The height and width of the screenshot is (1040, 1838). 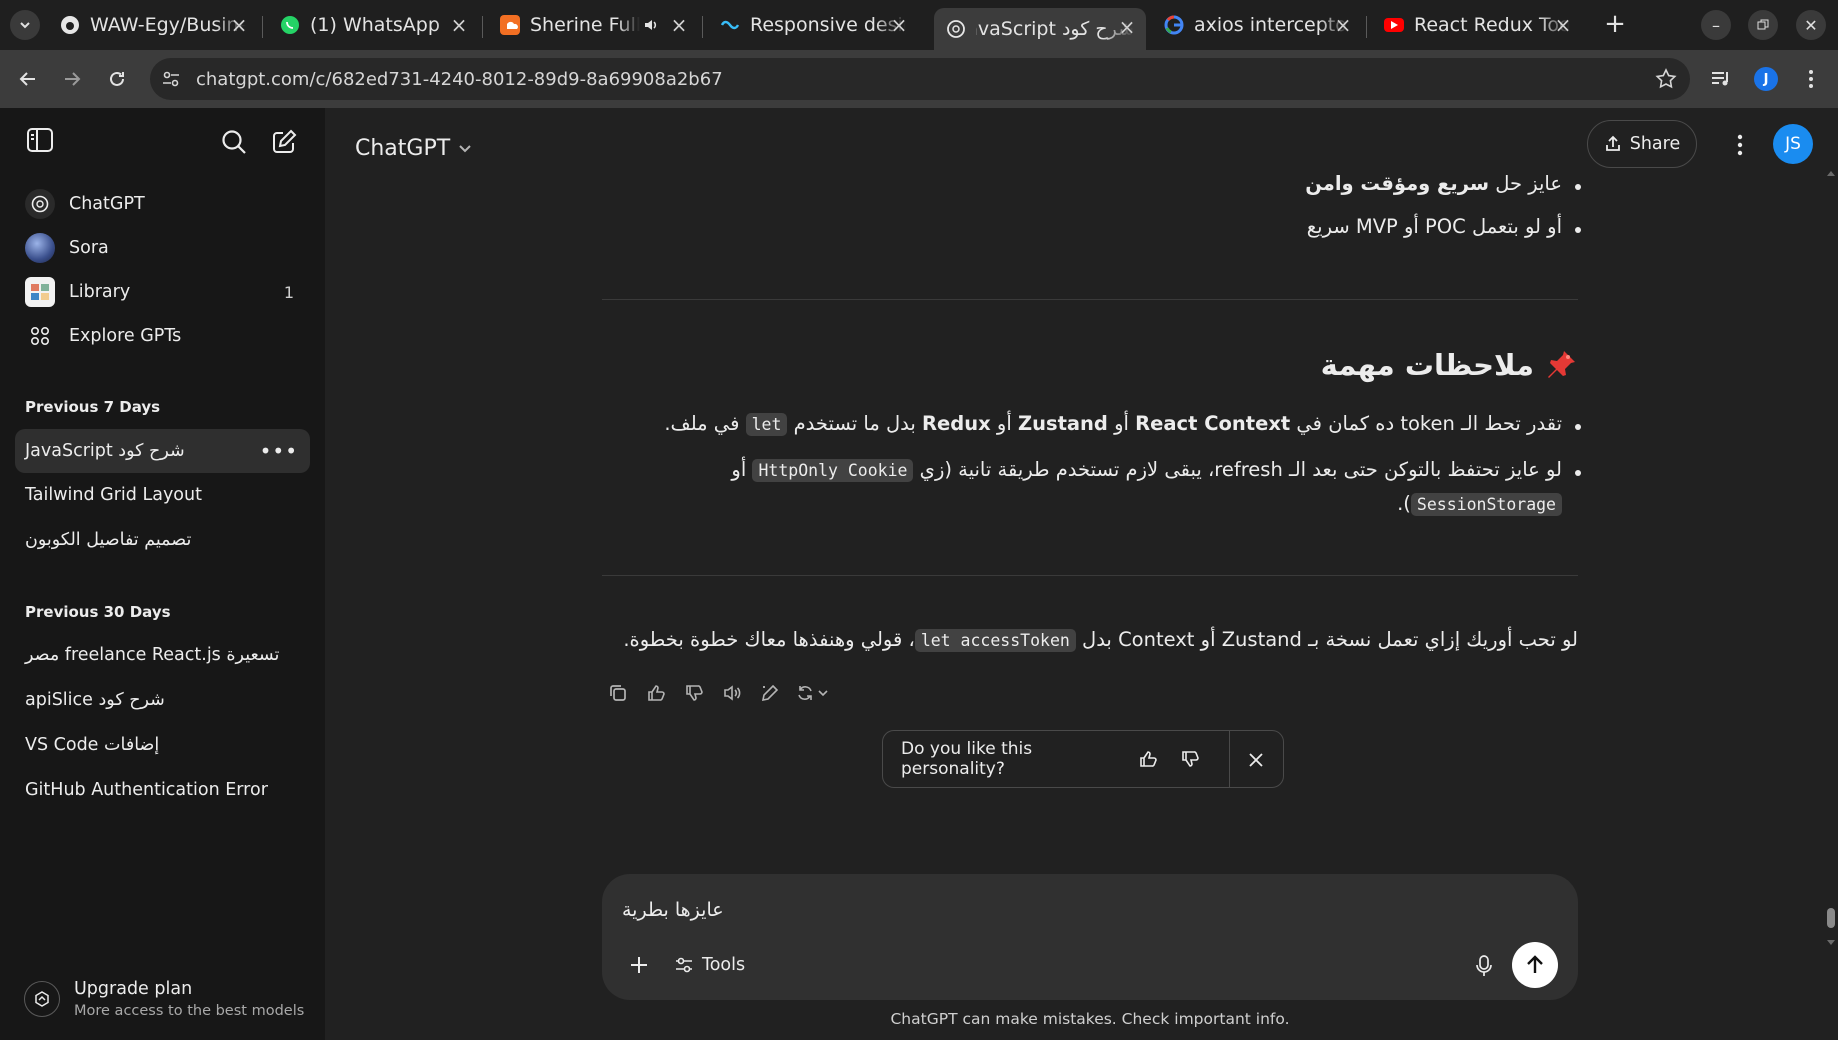 What do you see at coordinates (1085, 910) in the screenshot?
I see `message-input` at bounding box center [1085, 910].